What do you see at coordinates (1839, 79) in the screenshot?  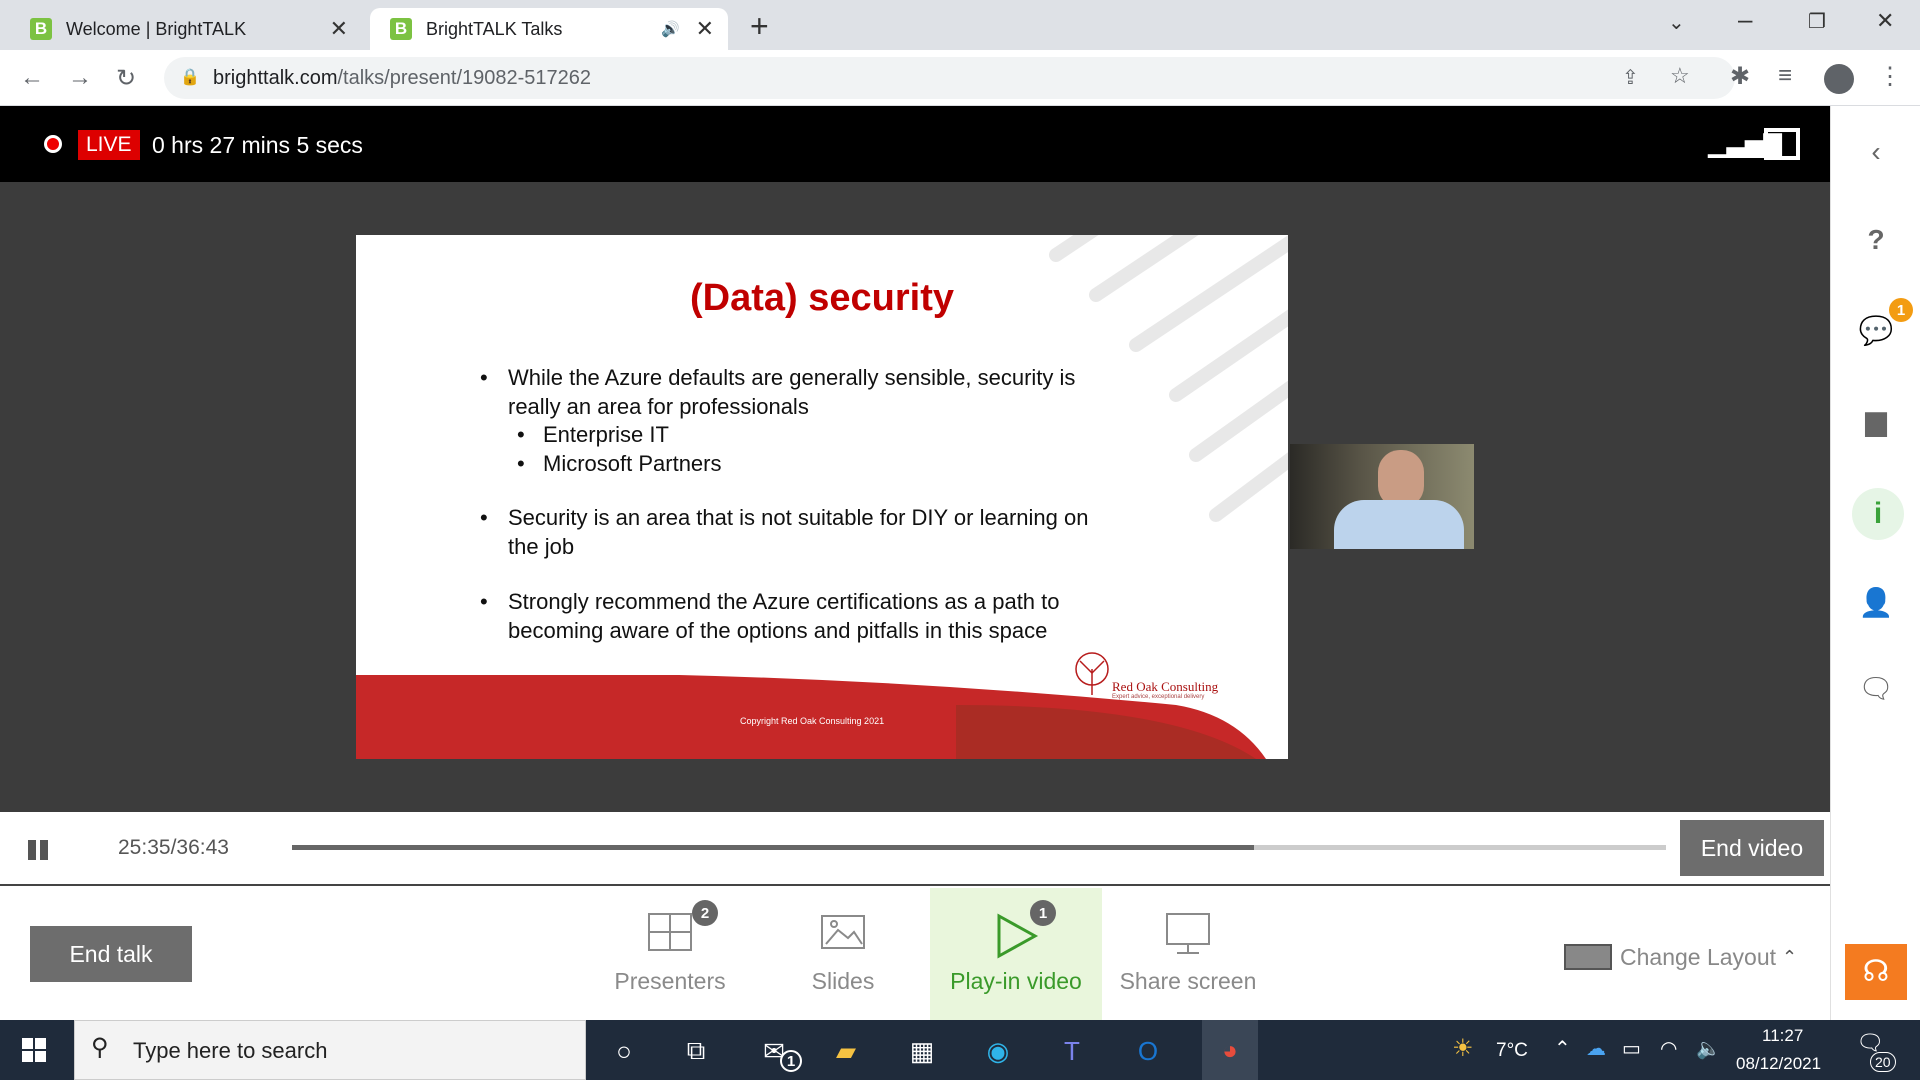 I see `profile-avatar` at bounding box center [1839, 79].